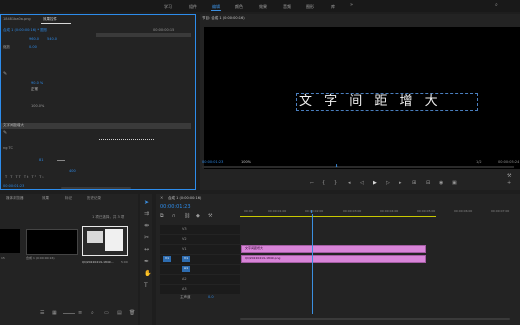 The image size is (520, 325). Describe the element at coordinates (8, 148) in the screenshot. I see `font-name: ng TC` at that location.